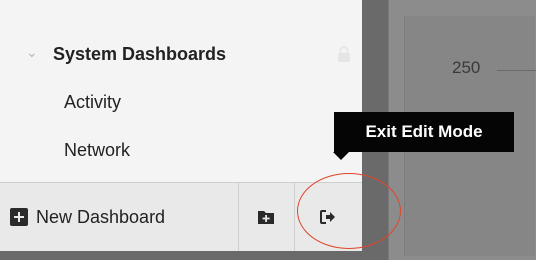 Image resolution: width=536 pixels, height=260 pixels. What do you see at coordinates (466, 67) in the screenshot?
I see `background-axis-tick: 250` at bounding box center [466, 67].